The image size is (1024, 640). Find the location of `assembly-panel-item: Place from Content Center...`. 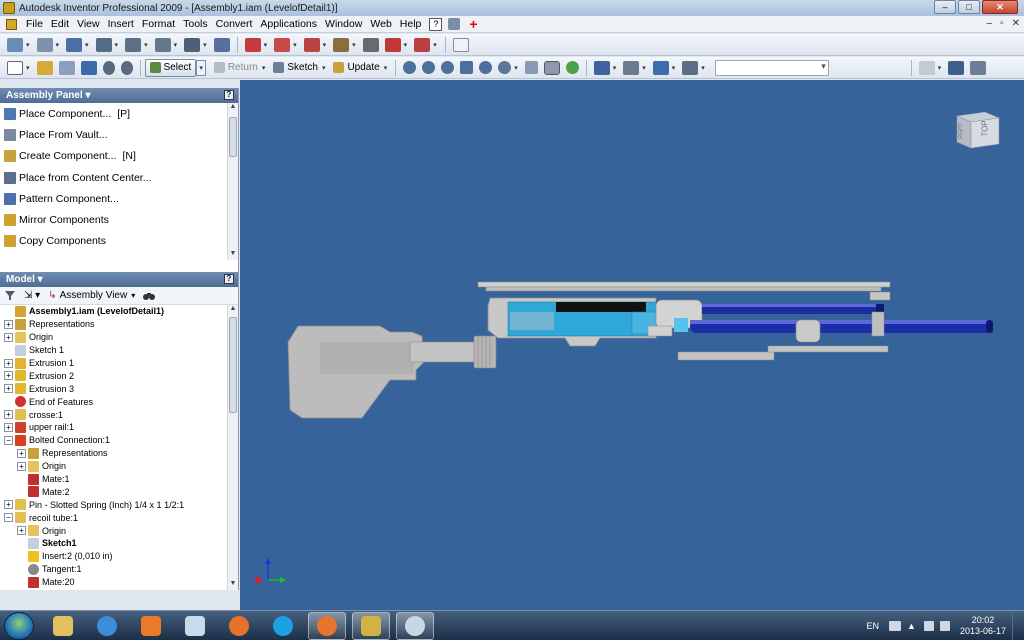

assembly-panel-item: Place from Content Center... is located at coordinates (119, 177).